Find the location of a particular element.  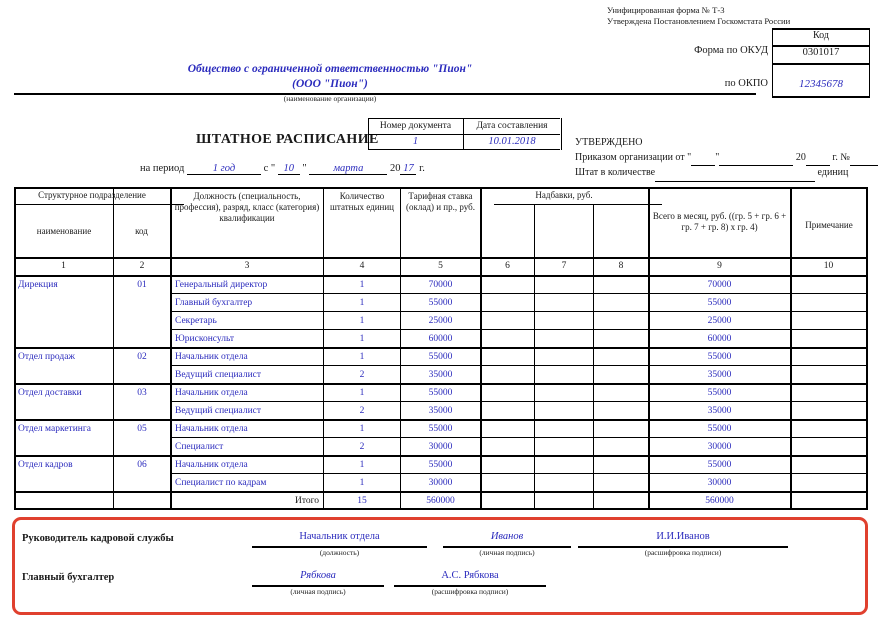

doc-date-value: 10.01.2018 is located at coordinates (512, 142).